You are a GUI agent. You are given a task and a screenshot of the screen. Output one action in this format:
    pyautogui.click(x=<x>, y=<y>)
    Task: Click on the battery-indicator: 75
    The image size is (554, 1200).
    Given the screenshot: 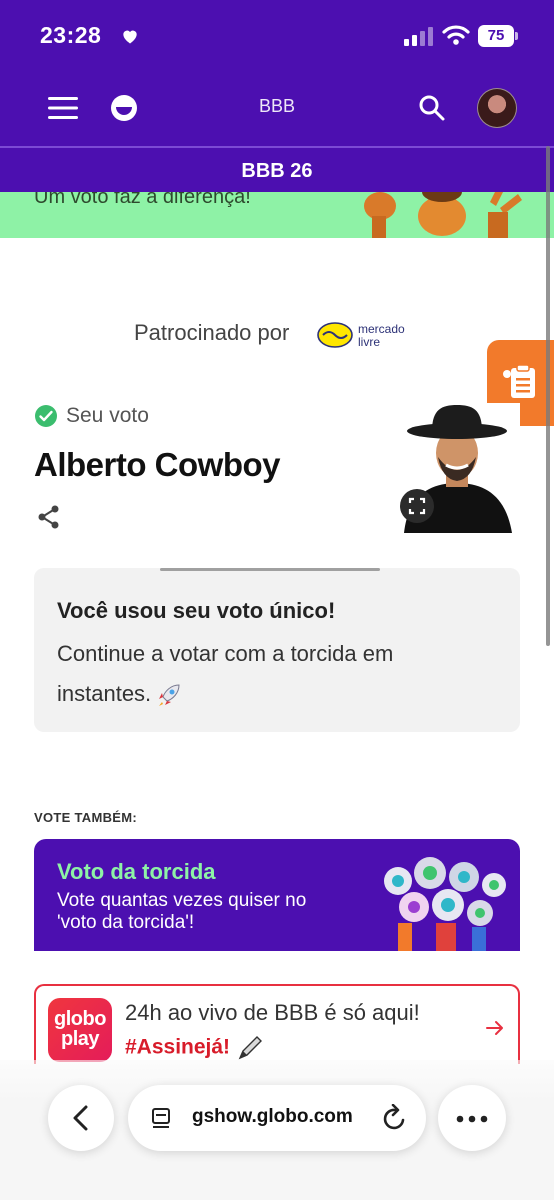 What is the action you would take?
    pyautogui.click(x=496, y=36)
    